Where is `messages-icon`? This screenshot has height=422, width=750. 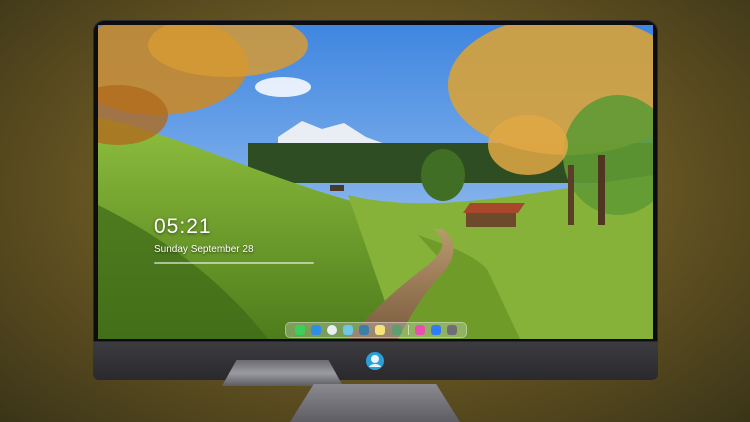
messages-icon is located at coordinates (300, 330).